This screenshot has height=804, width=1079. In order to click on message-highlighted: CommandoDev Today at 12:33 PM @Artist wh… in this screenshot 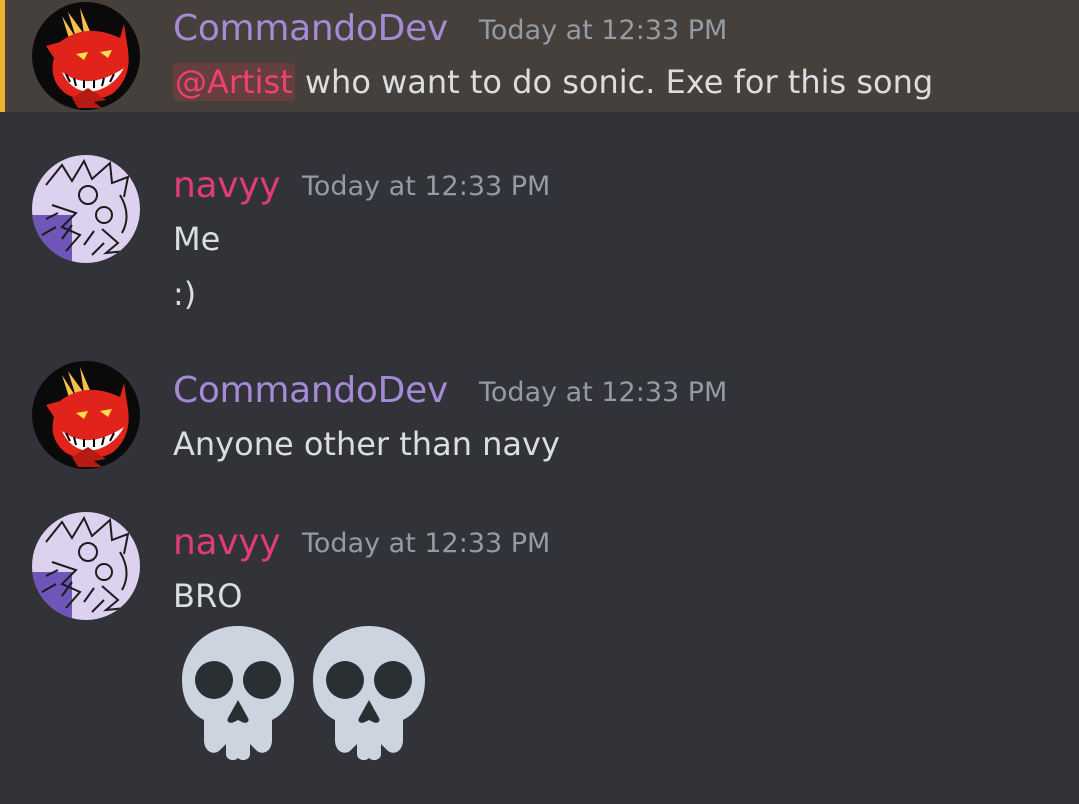, I will do `click(539, 56)`.